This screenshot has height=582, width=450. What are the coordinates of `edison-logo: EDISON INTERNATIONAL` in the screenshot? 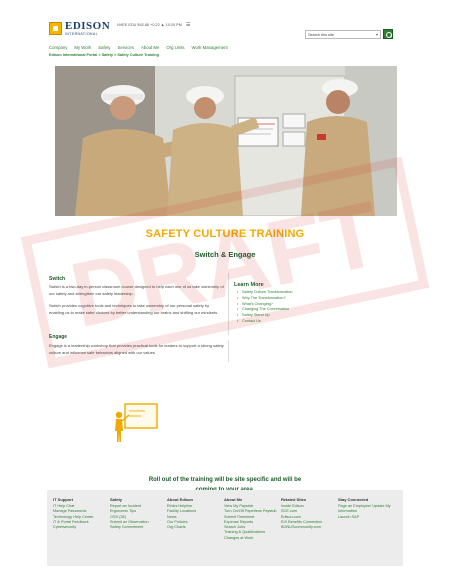 It's located at (81, 30).